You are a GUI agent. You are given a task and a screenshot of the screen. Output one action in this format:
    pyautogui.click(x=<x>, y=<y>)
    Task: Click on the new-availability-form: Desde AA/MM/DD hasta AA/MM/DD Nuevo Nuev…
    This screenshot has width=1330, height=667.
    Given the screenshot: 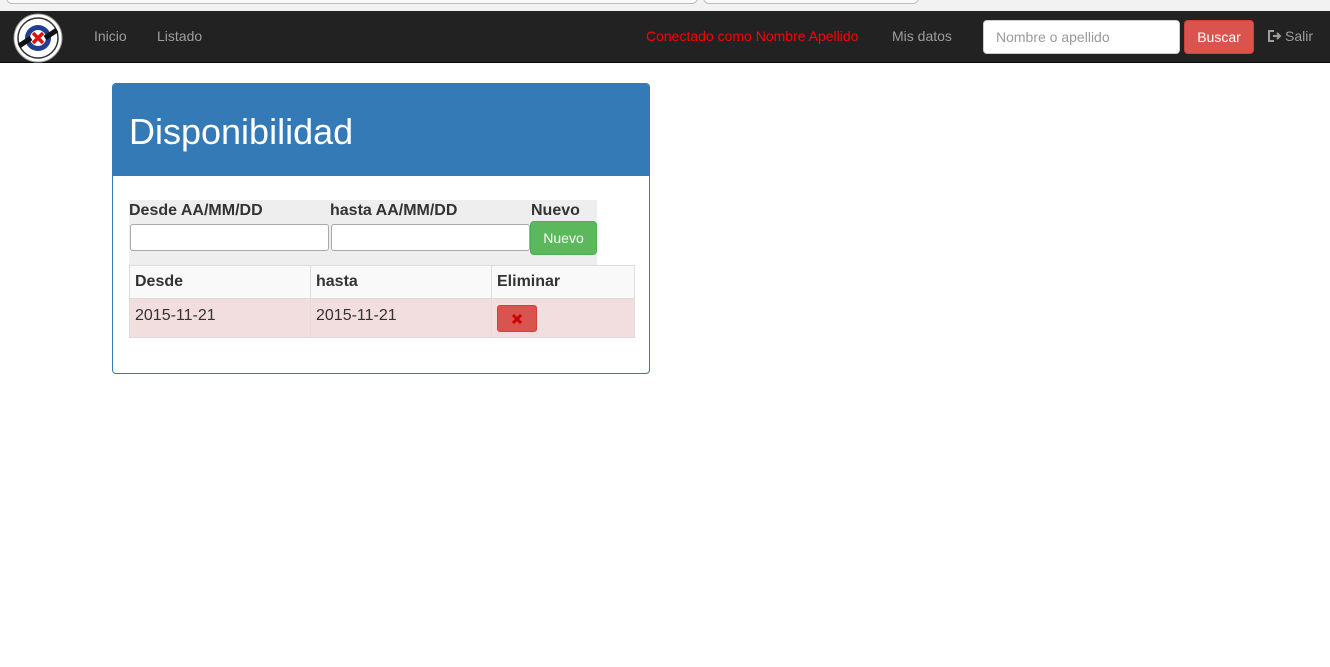 What is the action you would take?
    pyautogui.click(x=363, y=233)
    